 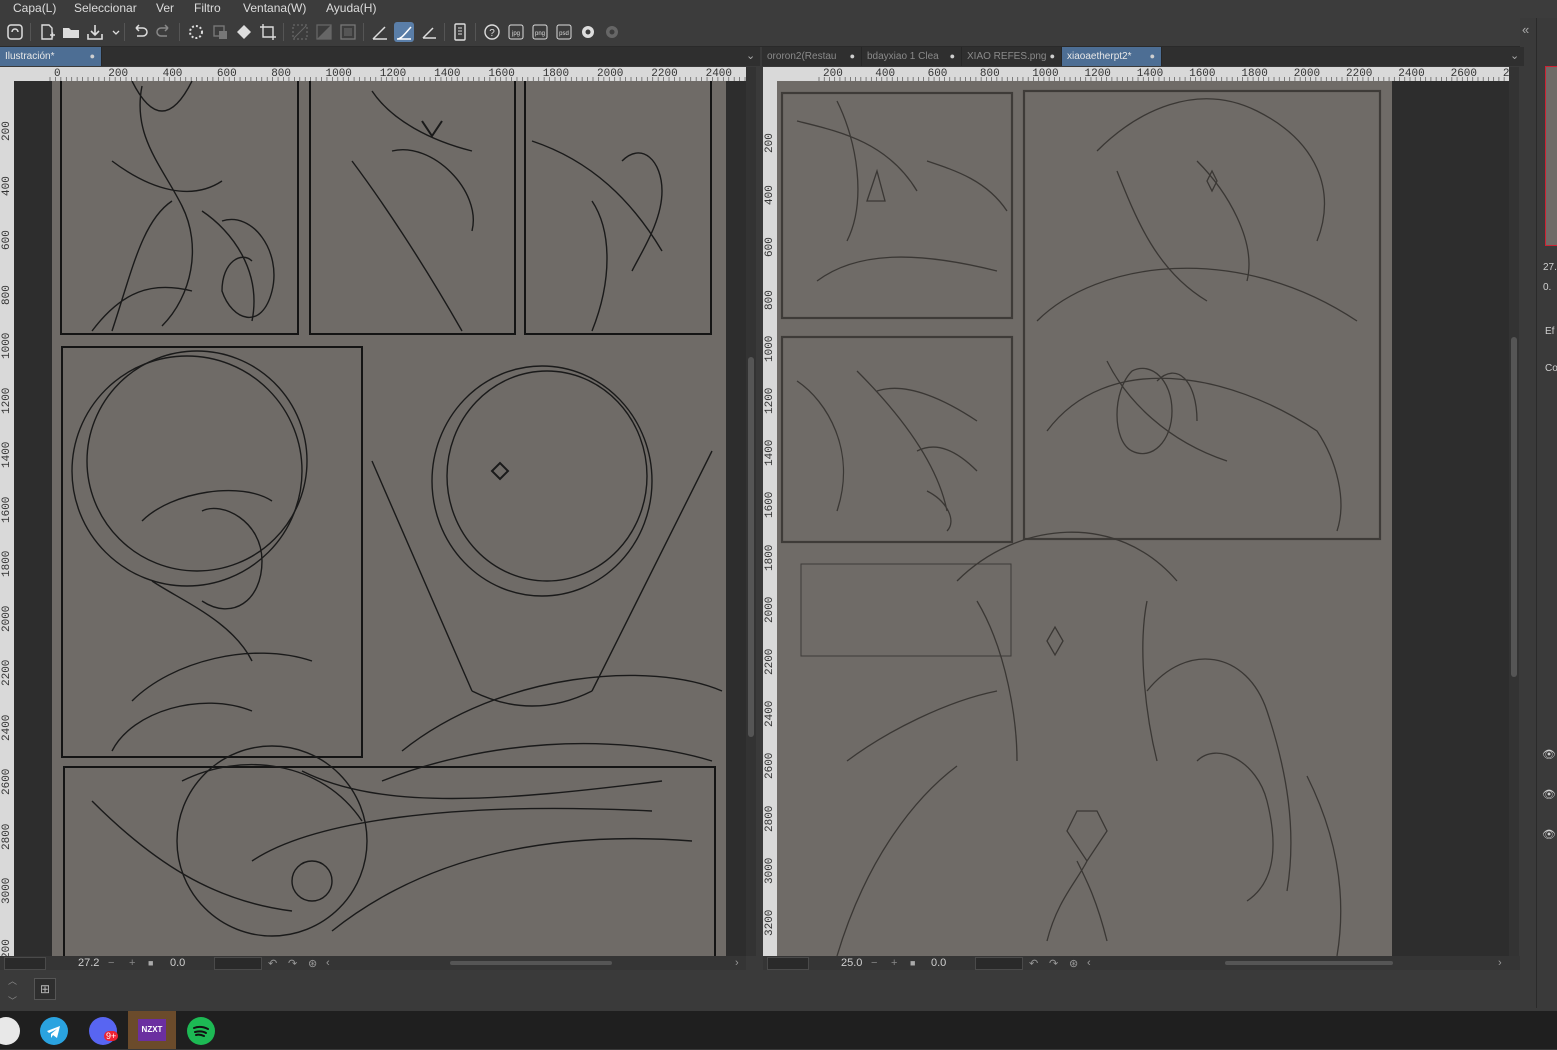 I want to click on right-vertical-scrollbar, so click(x=1514, y=511).